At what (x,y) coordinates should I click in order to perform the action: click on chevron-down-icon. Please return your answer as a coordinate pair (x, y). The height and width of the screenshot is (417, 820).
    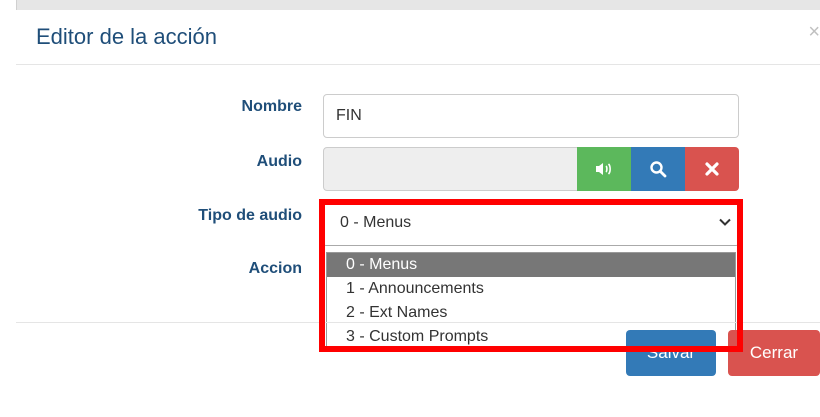
    Looking at the image, I should click on (725, 223).